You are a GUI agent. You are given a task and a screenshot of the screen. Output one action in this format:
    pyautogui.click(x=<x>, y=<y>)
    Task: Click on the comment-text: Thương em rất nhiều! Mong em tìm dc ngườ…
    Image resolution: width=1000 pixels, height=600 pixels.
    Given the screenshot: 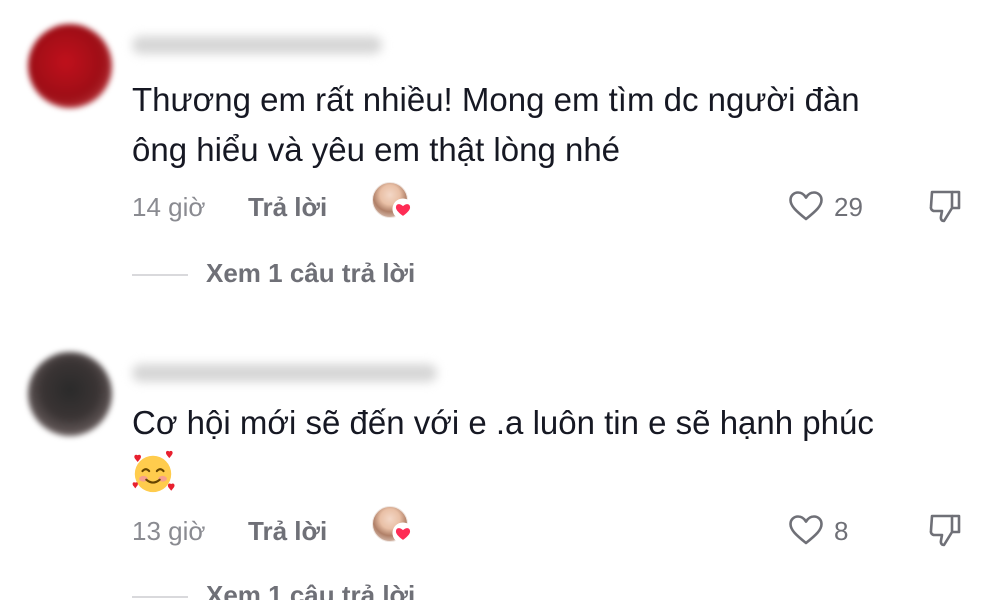 What is the action you would take?
    pyautogui.click(x=552, y=125)
    